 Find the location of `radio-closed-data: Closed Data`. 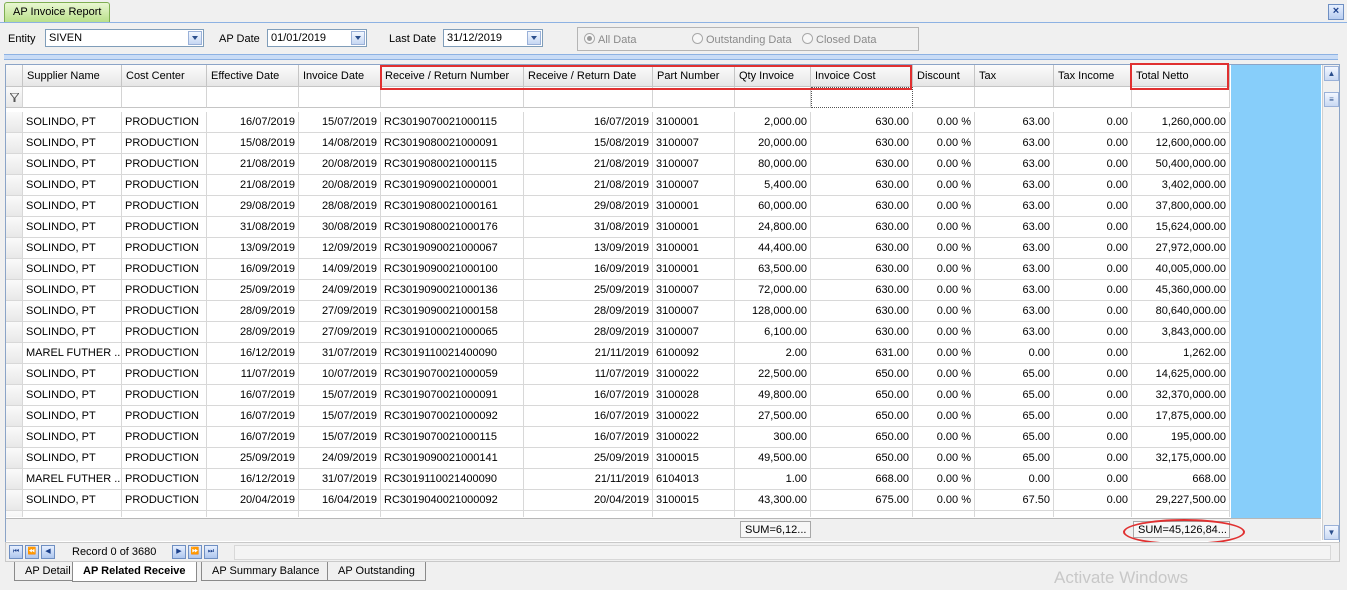

radio-closed-data: Closed Data is located at coordinates (839, 39).